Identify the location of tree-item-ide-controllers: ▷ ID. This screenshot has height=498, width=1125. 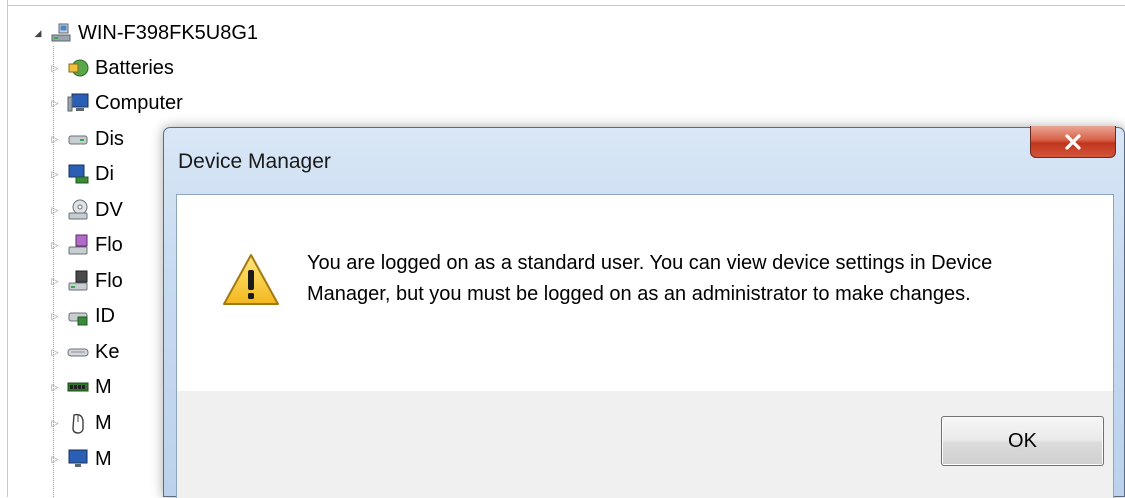
(82, 316).